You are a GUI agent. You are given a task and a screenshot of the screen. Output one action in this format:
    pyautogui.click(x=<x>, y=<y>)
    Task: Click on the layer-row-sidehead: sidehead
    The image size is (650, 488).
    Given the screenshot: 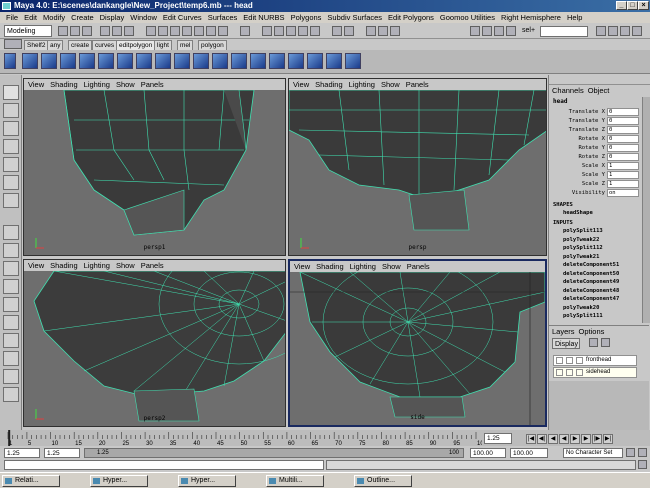 What is the action you would take?
    pyautogui.click(x=595, y=372)
    